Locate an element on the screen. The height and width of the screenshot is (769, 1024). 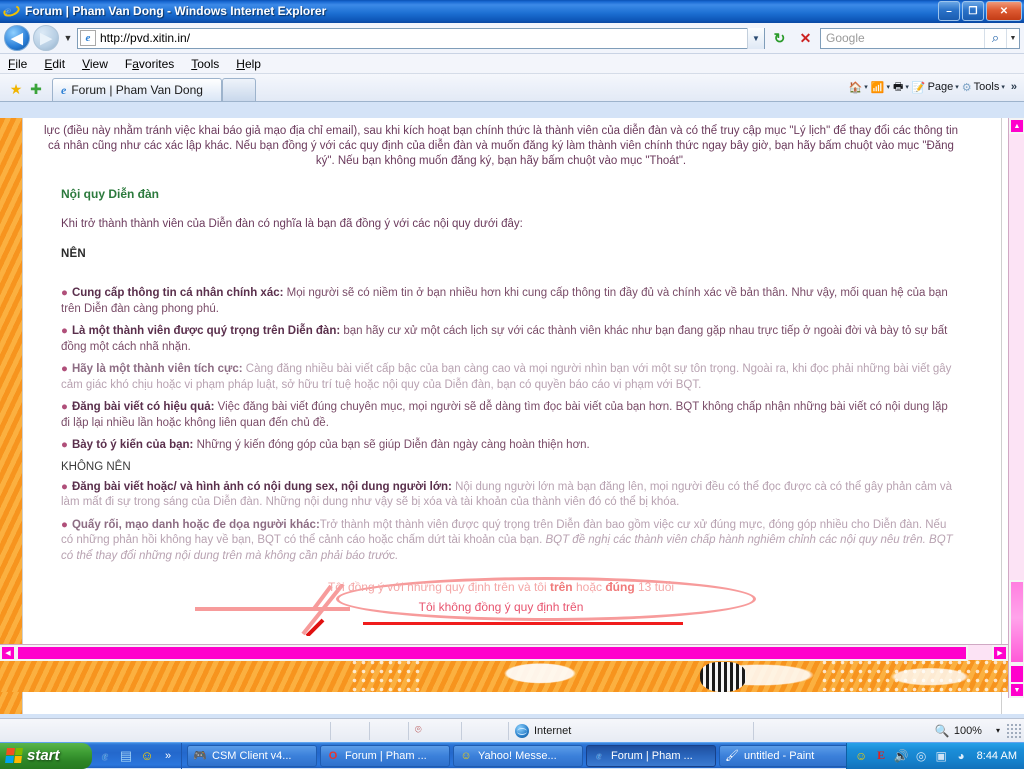
internet-explorer-logo-icon: e is located at coordinates (12, 11).